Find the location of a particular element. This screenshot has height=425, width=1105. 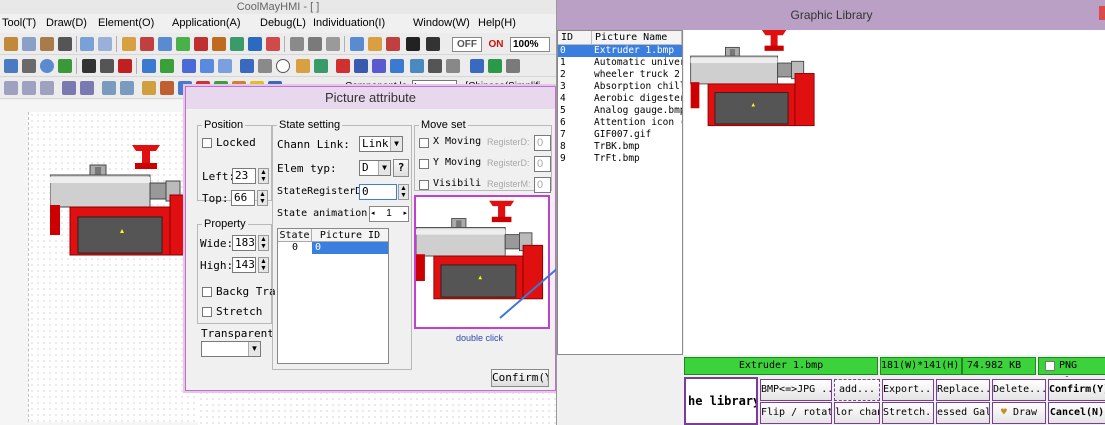

close-icon is located at coordinates (1102, 13).